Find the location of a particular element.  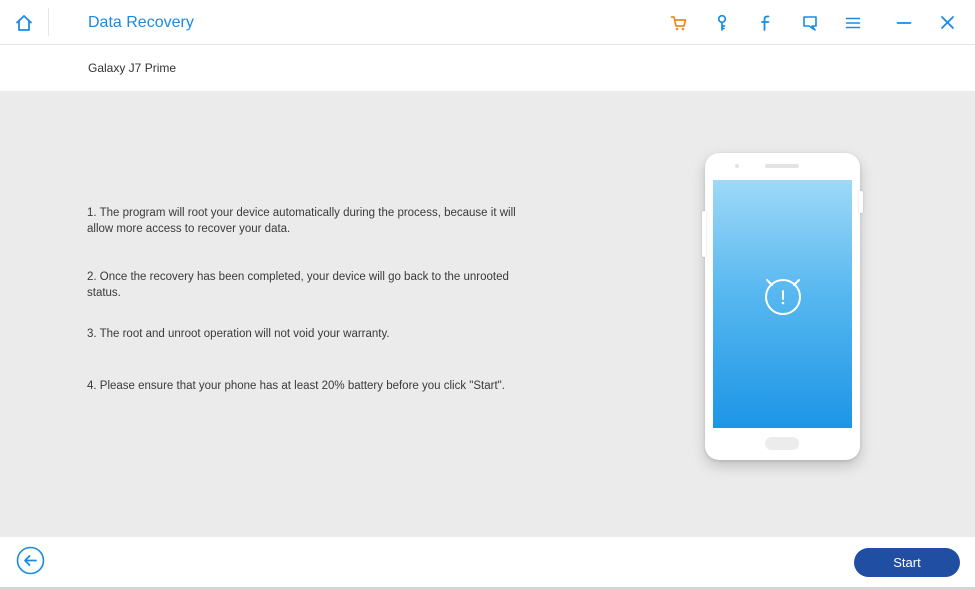

minimize-icon is located at coordinates (904, 22).